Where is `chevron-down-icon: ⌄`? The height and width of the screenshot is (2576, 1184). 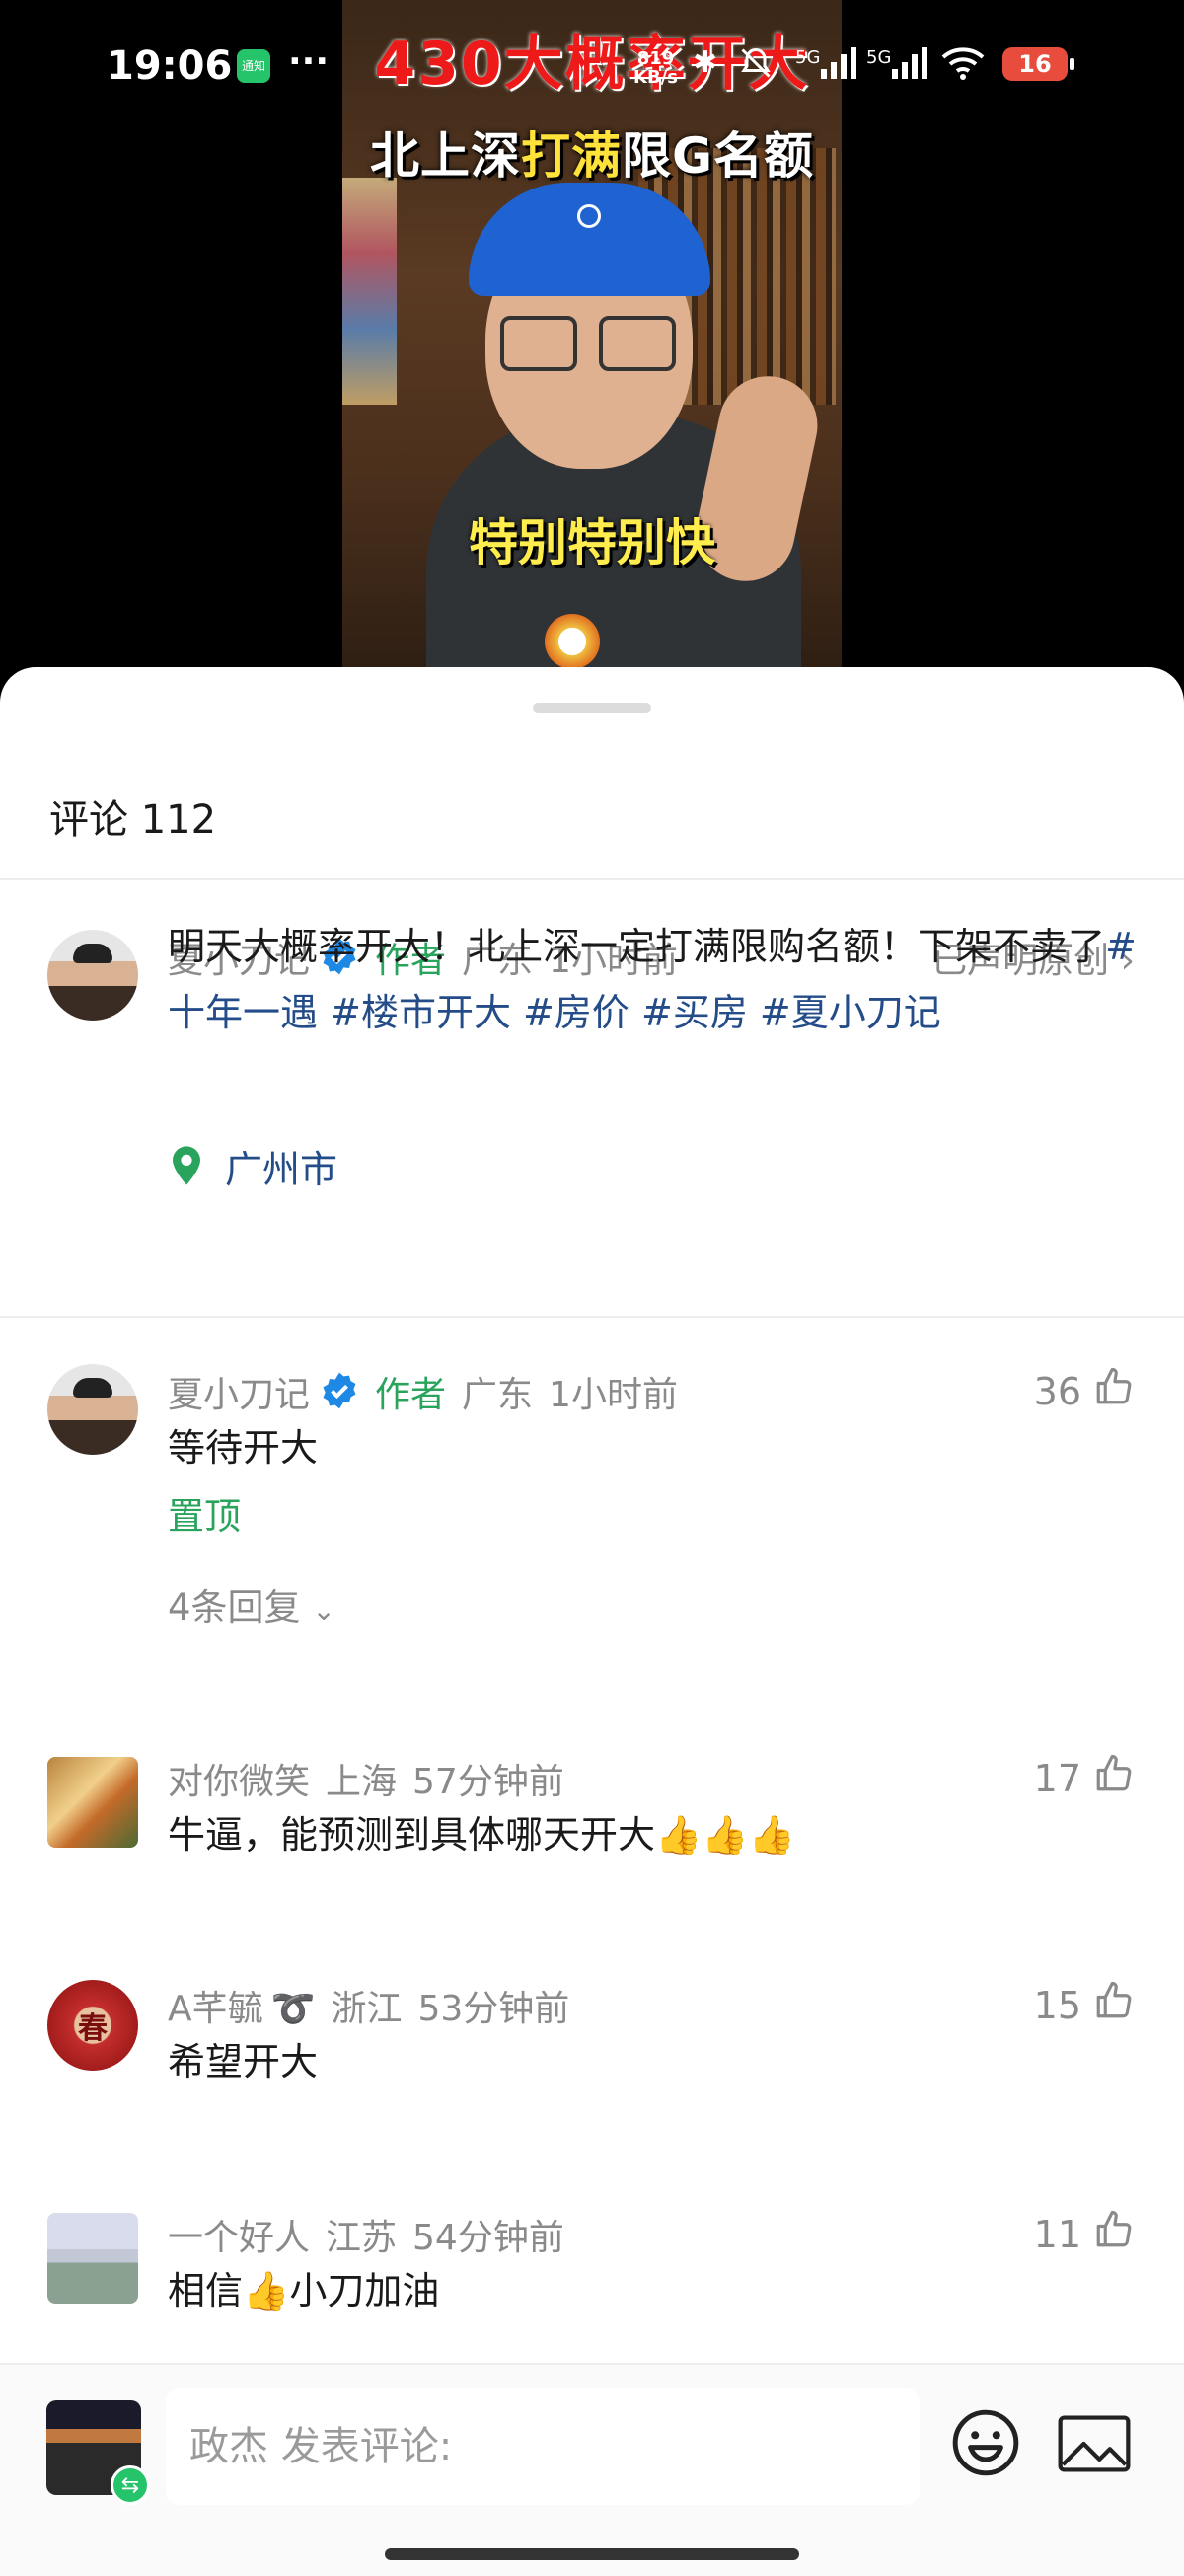 chevron-down-icon: ⌄ is located at coordinates (324, 1610).